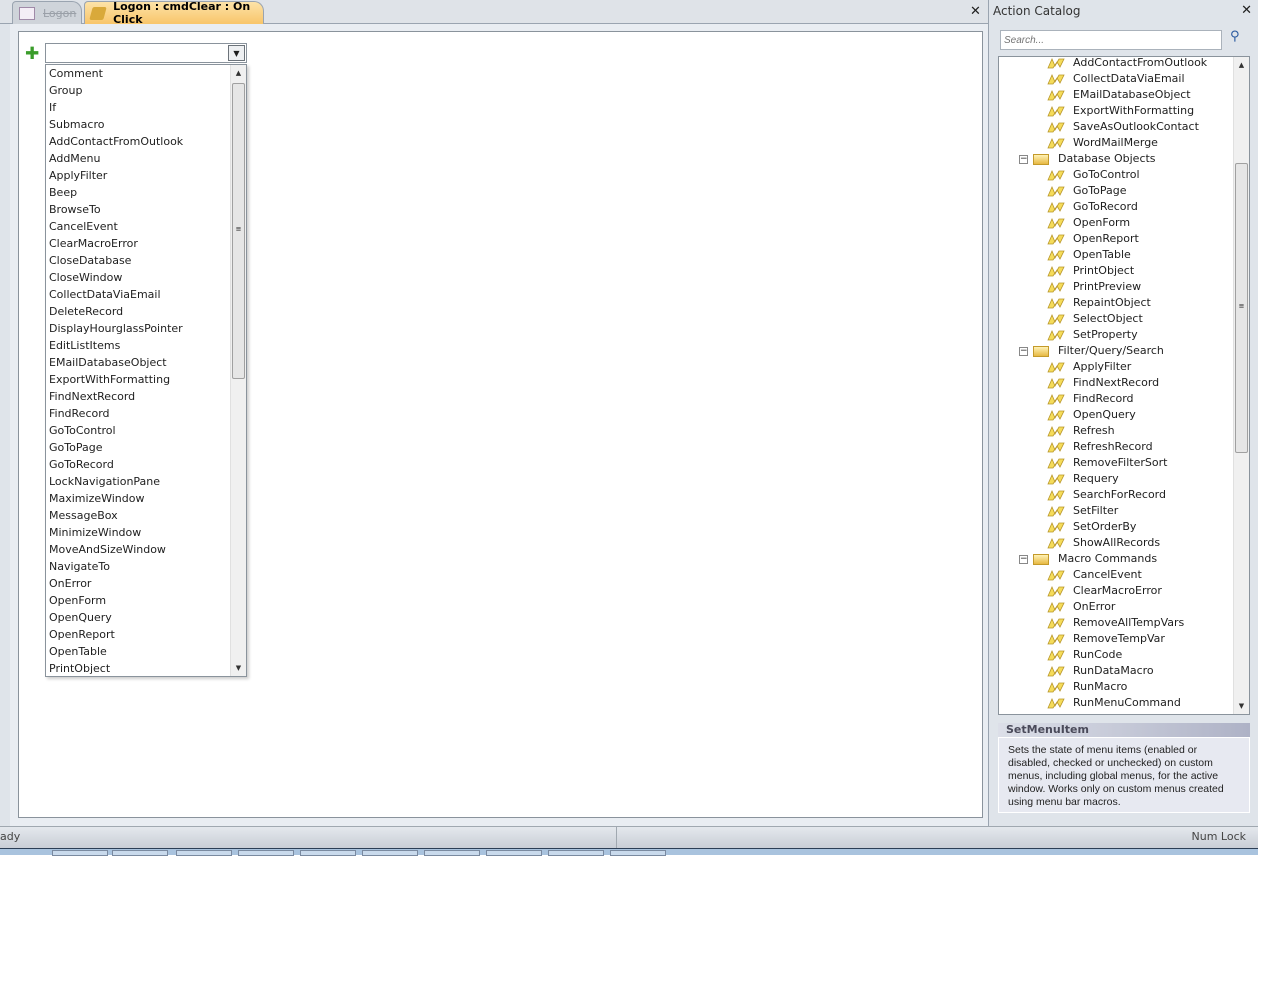 The image size is (1280, 992). Describe the element at coordinates (146, 600) in the screenshot. I see `action-list-item: OpenForm` at that location.